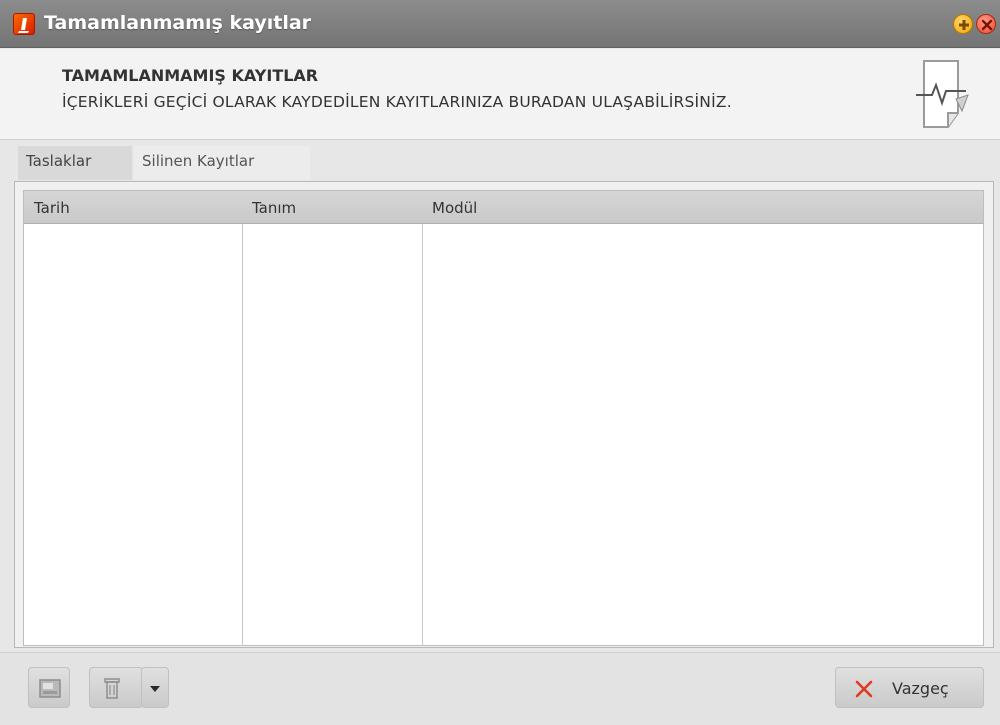 Image resolution: width=1000 pixels, height=725 pixels. I want to click on caret-down-icon, so click(155, 689).